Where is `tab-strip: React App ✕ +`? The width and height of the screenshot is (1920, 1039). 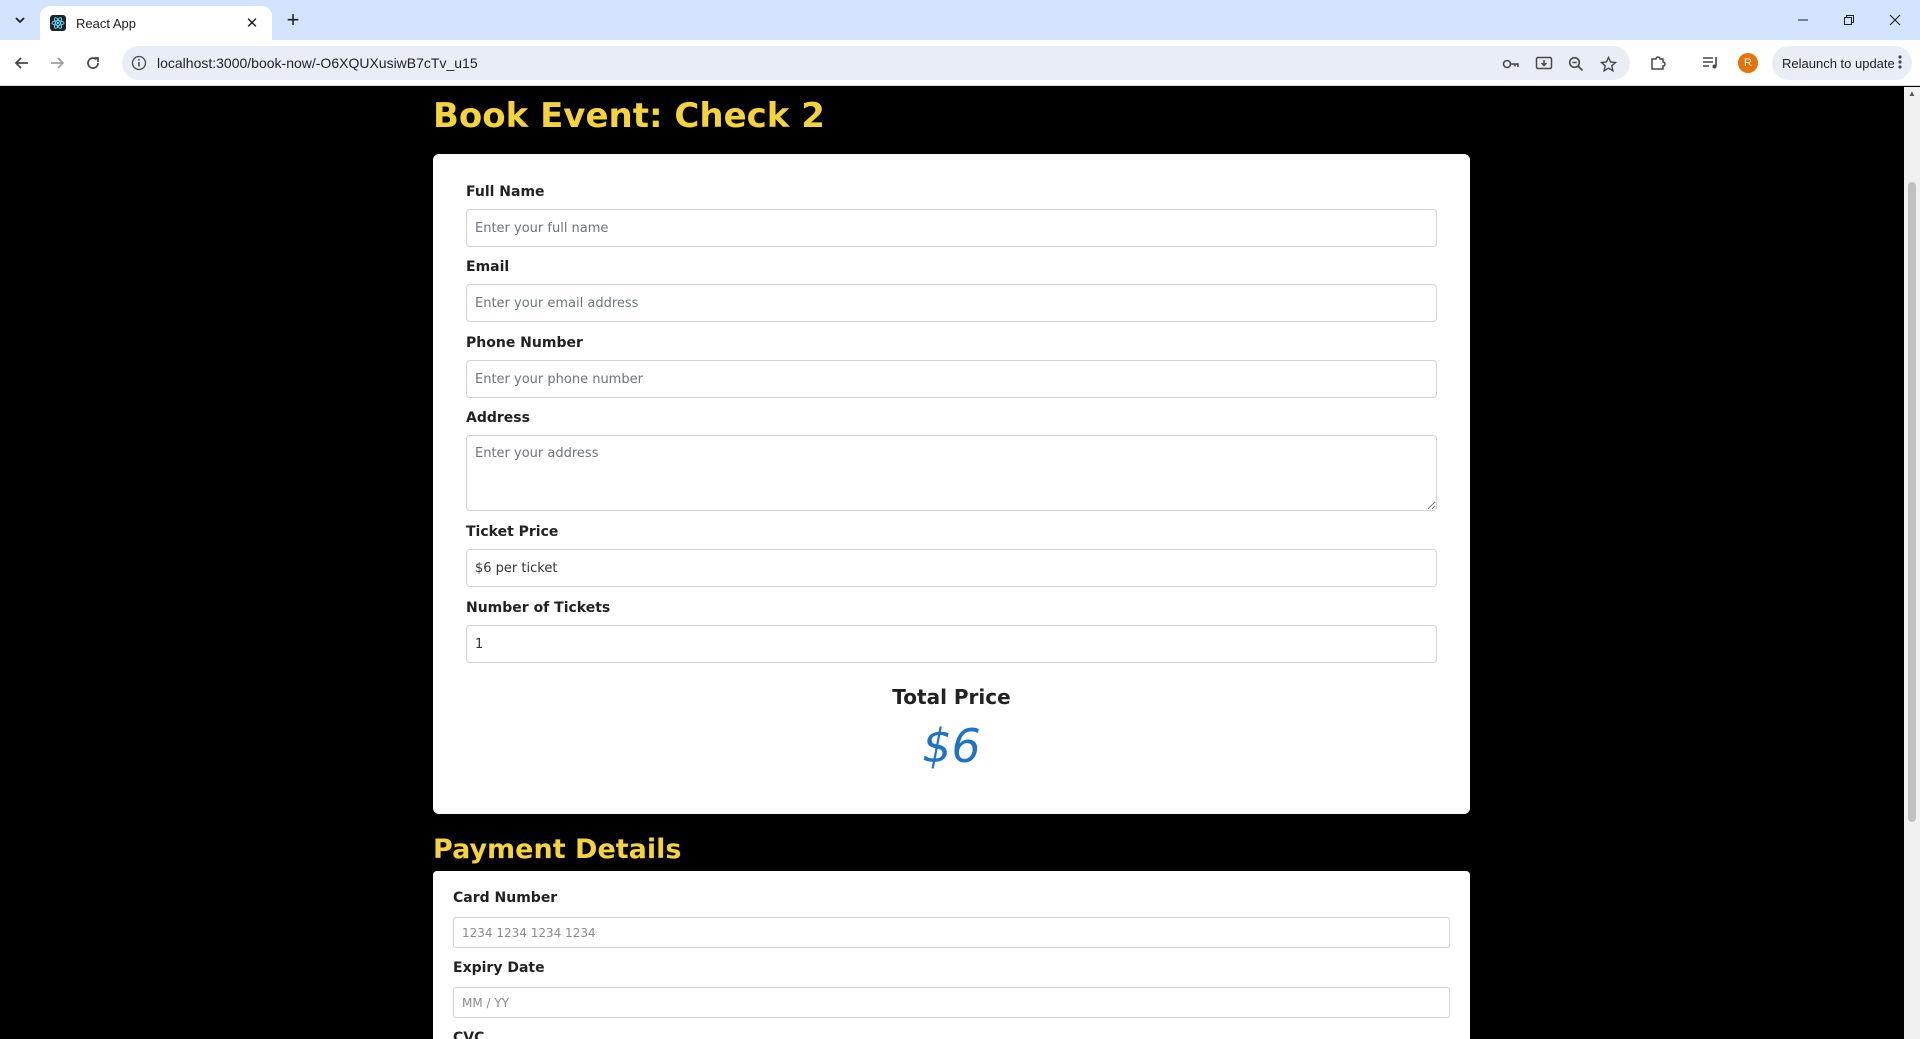 tab-strip: React App ✕ + is located at coordinates (960, 20).